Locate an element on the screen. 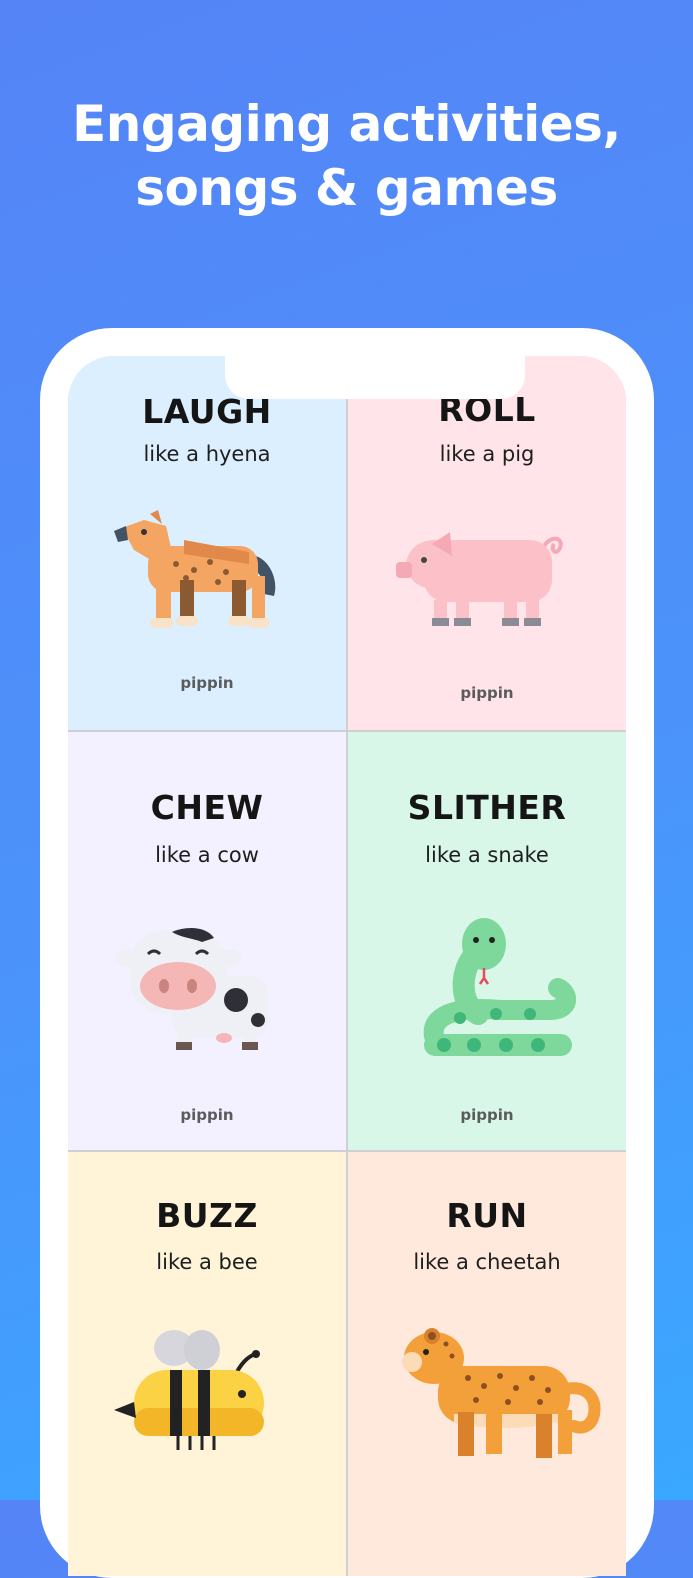  card-subtitle: like a hyena is located at coordinates (207, 454).